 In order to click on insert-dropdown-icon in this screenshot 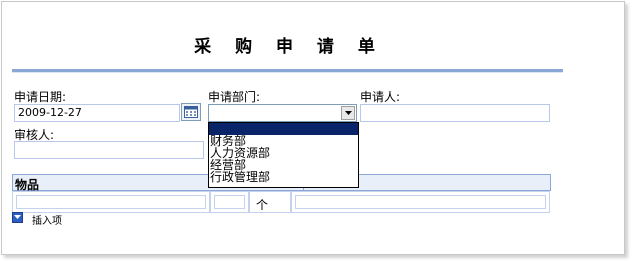, I will do `click(17, 217)`.